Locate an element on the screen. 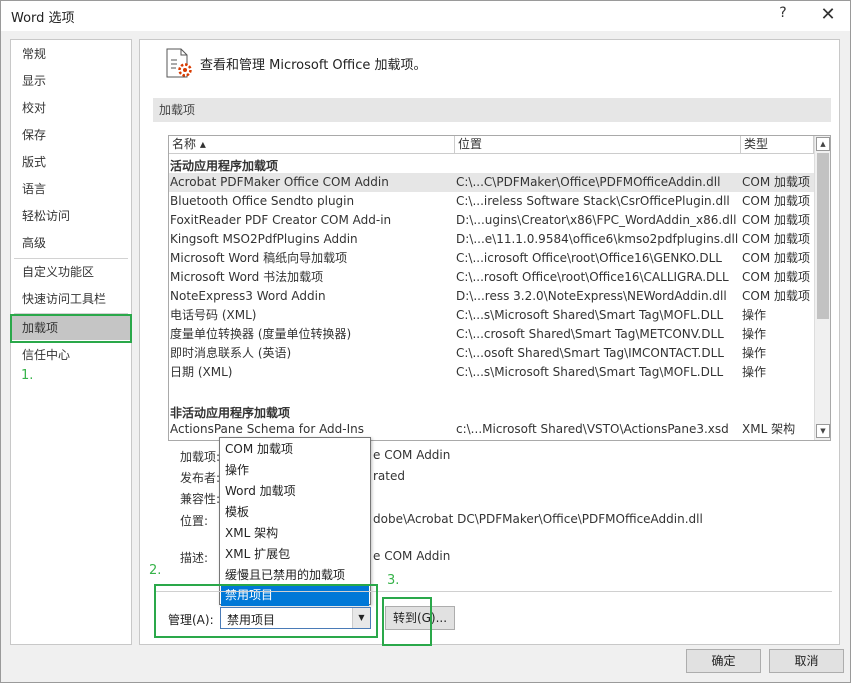 Image resolution: width=851 pixels, height=683 pixels. scroll-thumb is located at coordinates (823, 236).